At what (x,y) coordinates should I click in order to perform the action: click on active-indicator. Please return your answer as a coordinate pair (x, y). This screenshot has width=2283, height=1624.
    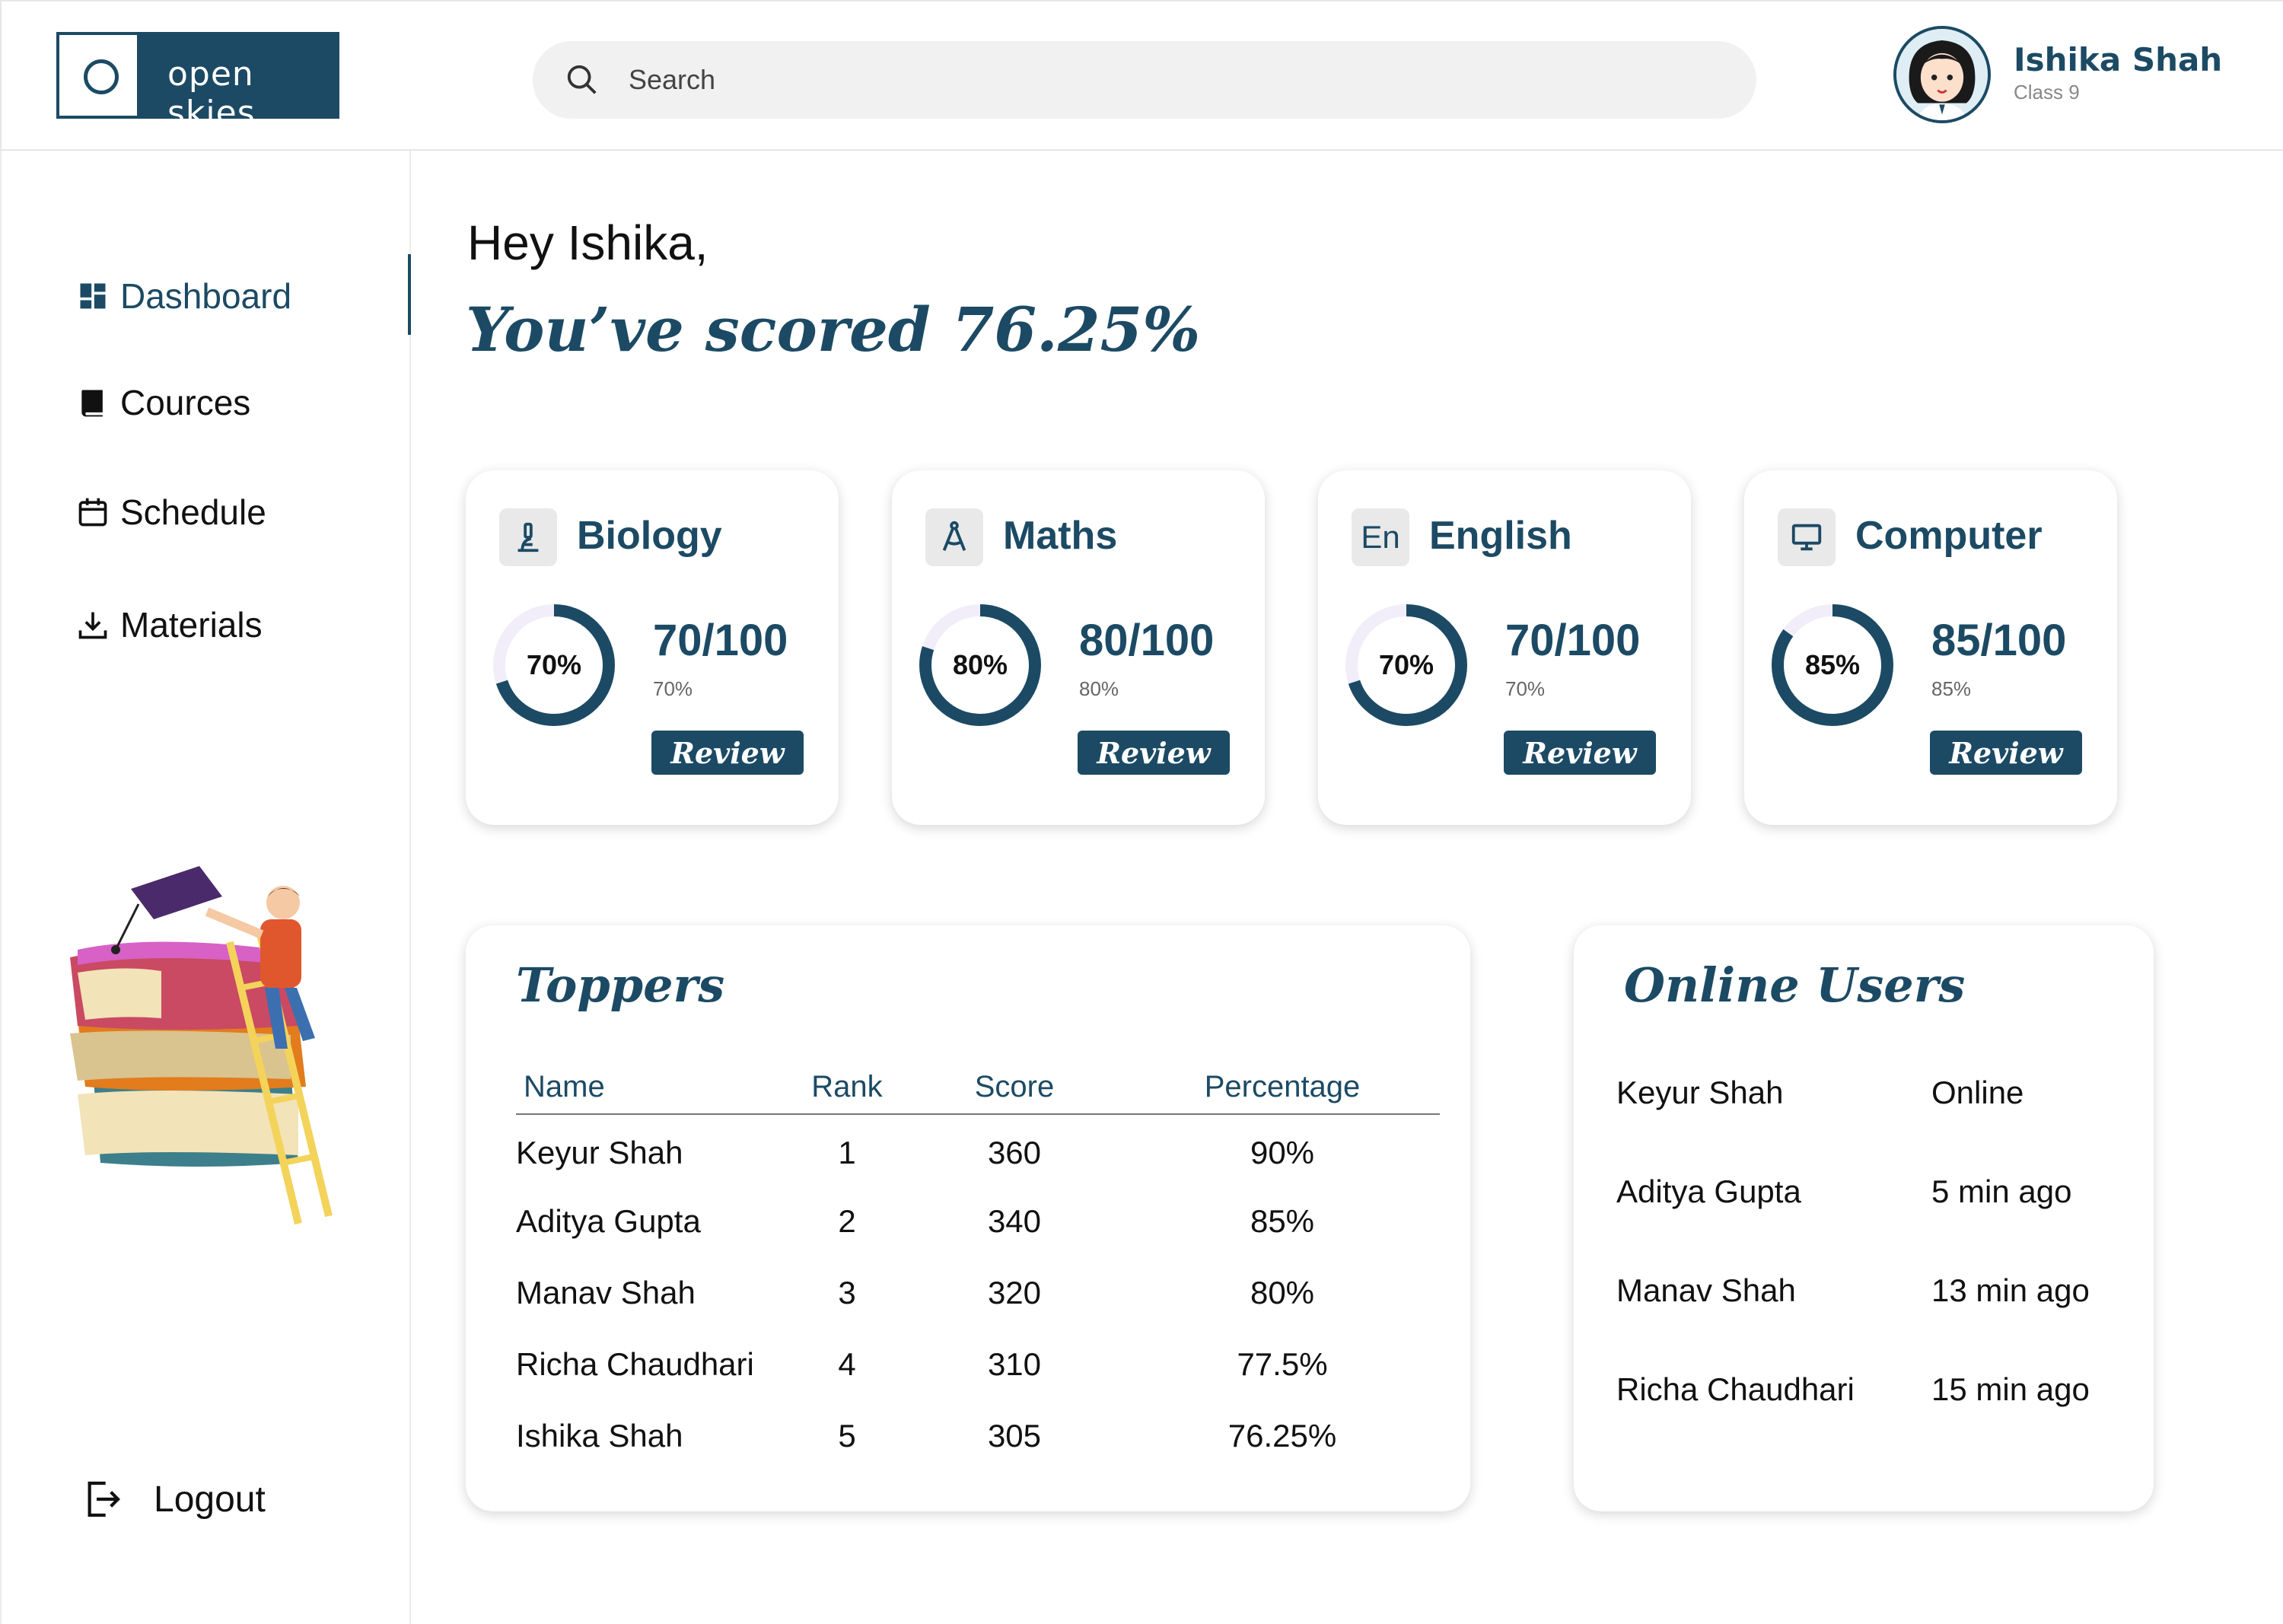
    Looking at the image, I should click on (409, 294).